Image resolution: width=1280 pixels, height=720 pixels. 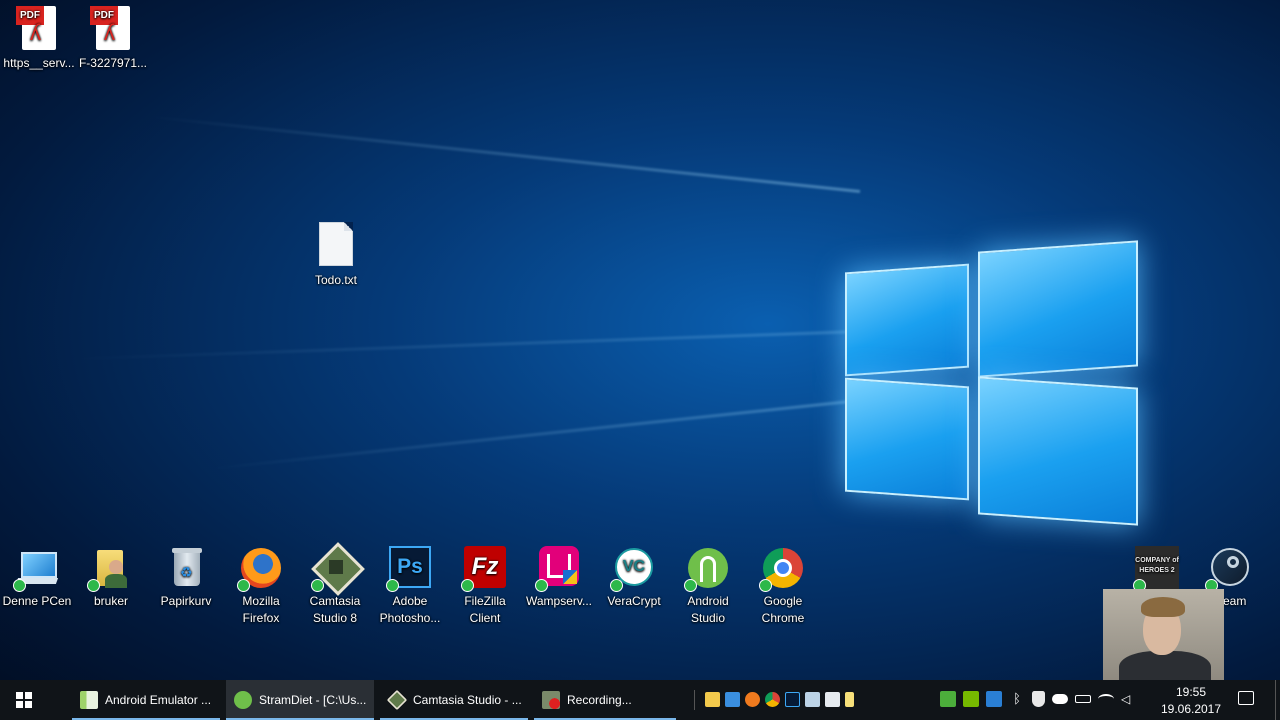 I want to click on windows-logo, so click(x=990, y=377).